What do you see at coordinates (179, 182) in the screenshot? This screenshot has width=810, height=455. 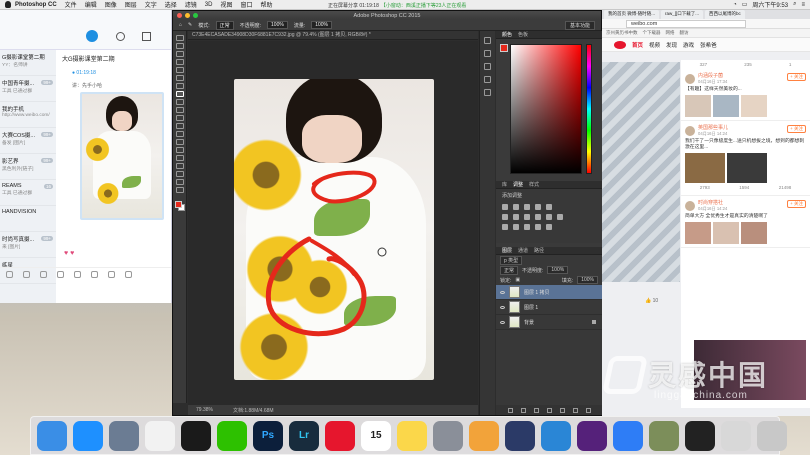 I see `hand-icon` at bounding box center [179, 182].